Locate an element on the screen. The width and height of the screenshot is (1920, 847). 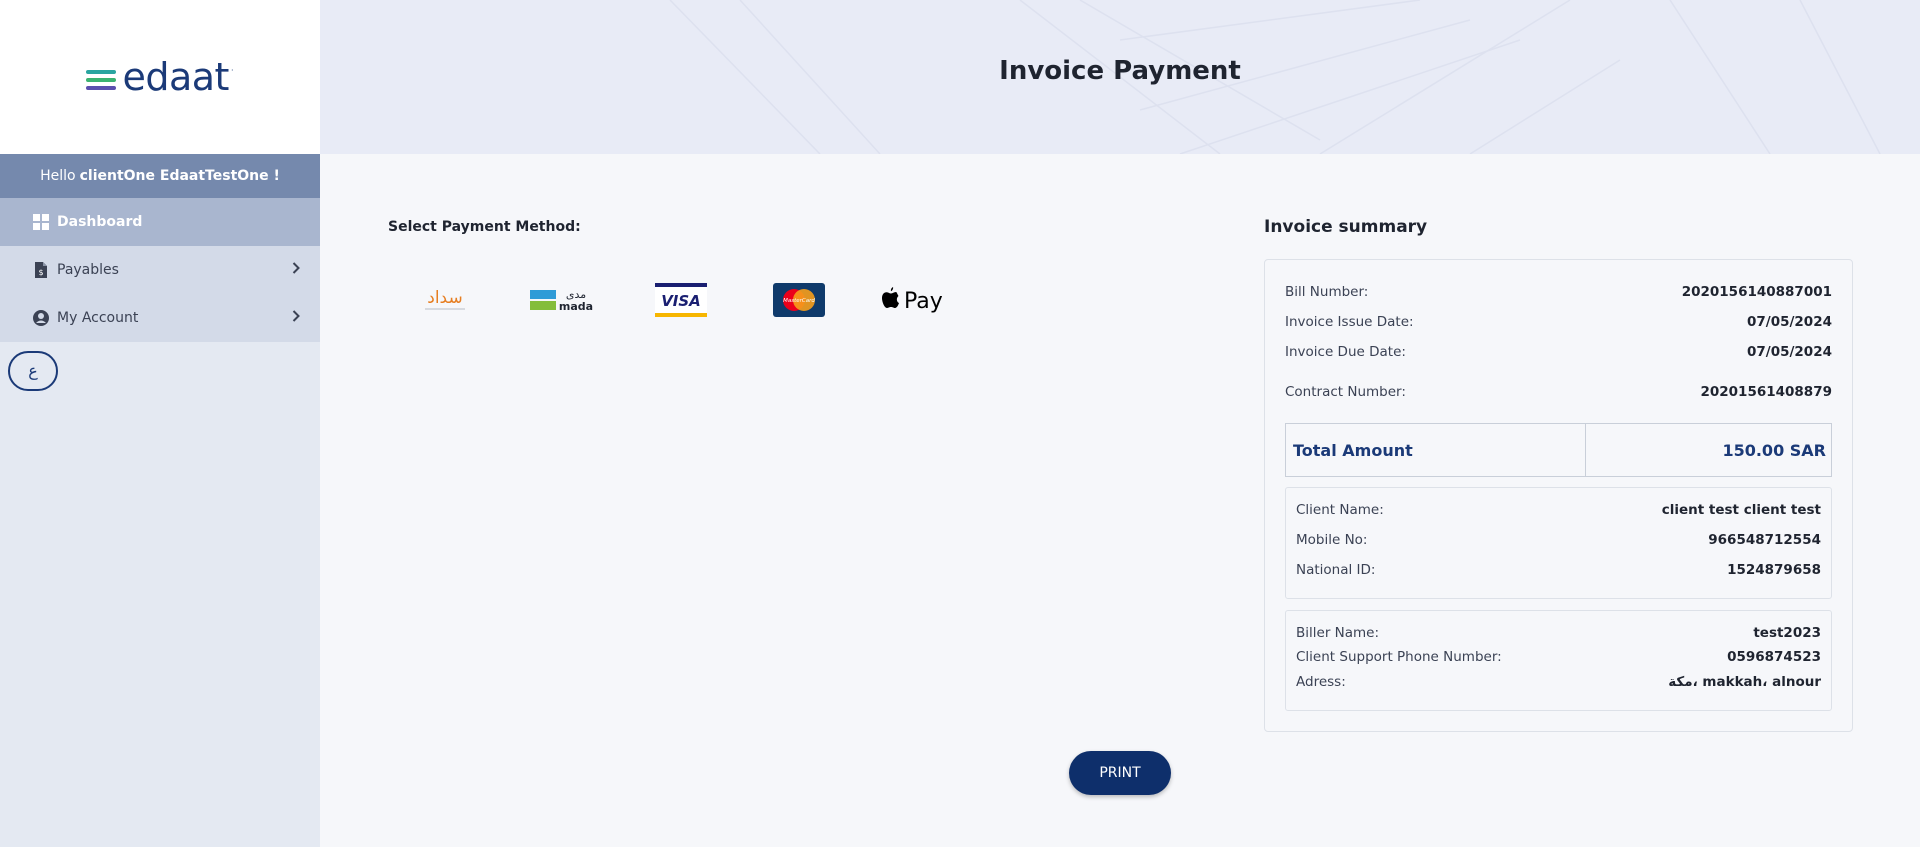
sidebar-item-label: Payables is located at coordinates (88, 270).